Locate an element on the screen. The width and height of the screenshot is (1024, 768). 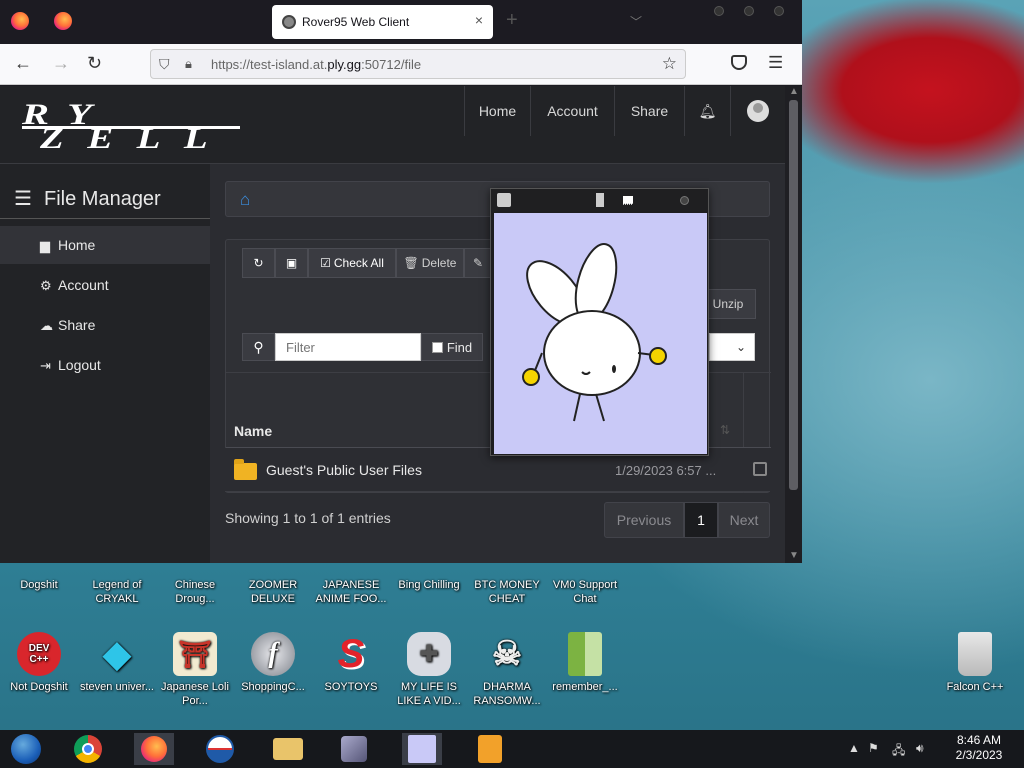
clock-date: 2/3/2023 is located at coordinates (979, 755).